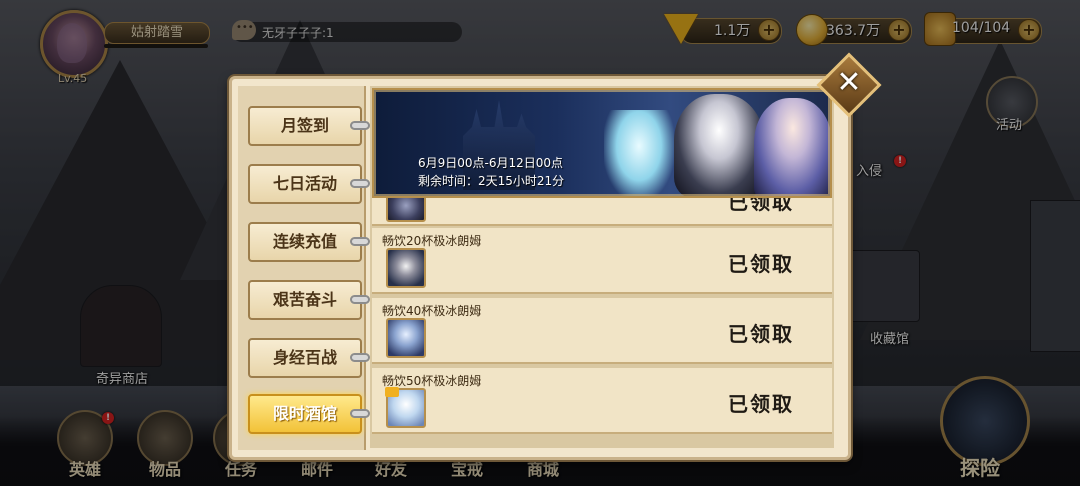  What do you see at coordinates (309, 242) in the screenshot?
I see `tab-continuous-recharge: 连续充值` at bounding box center [309, 242].